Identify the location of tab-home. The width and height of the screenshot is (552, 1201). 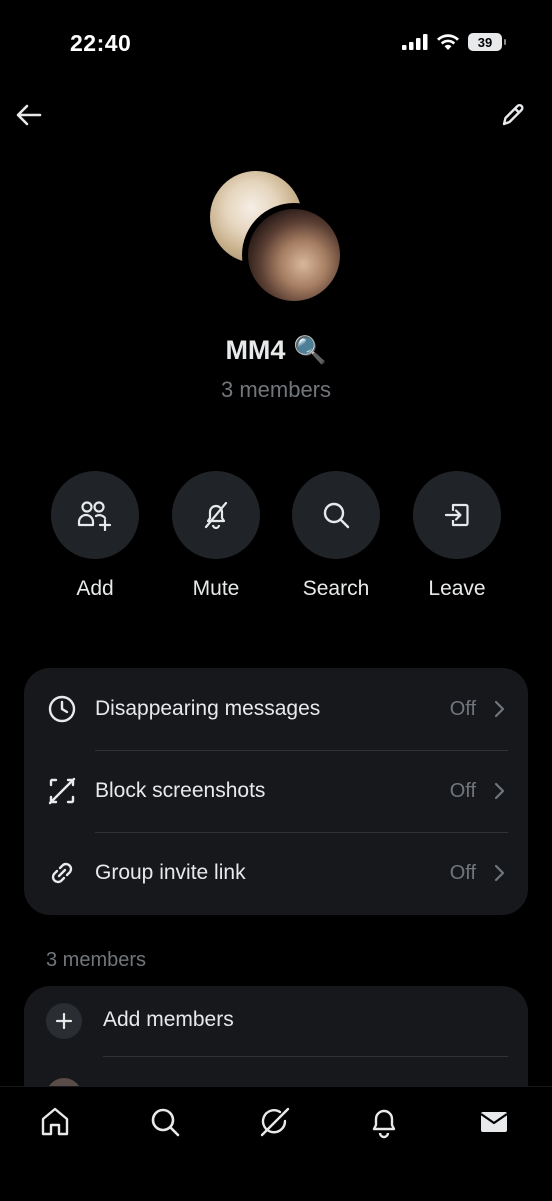
(55, 1122).